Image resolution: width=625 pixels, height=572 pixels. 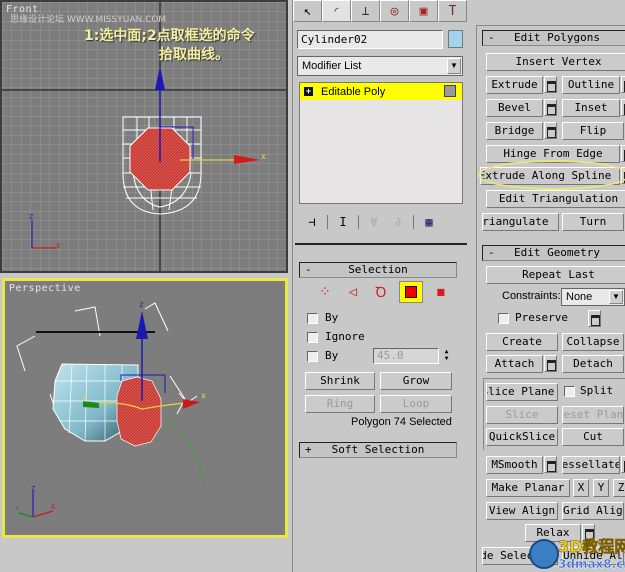 I want to click on edge-mode-icon: ◁, so click(x=353, y=292).